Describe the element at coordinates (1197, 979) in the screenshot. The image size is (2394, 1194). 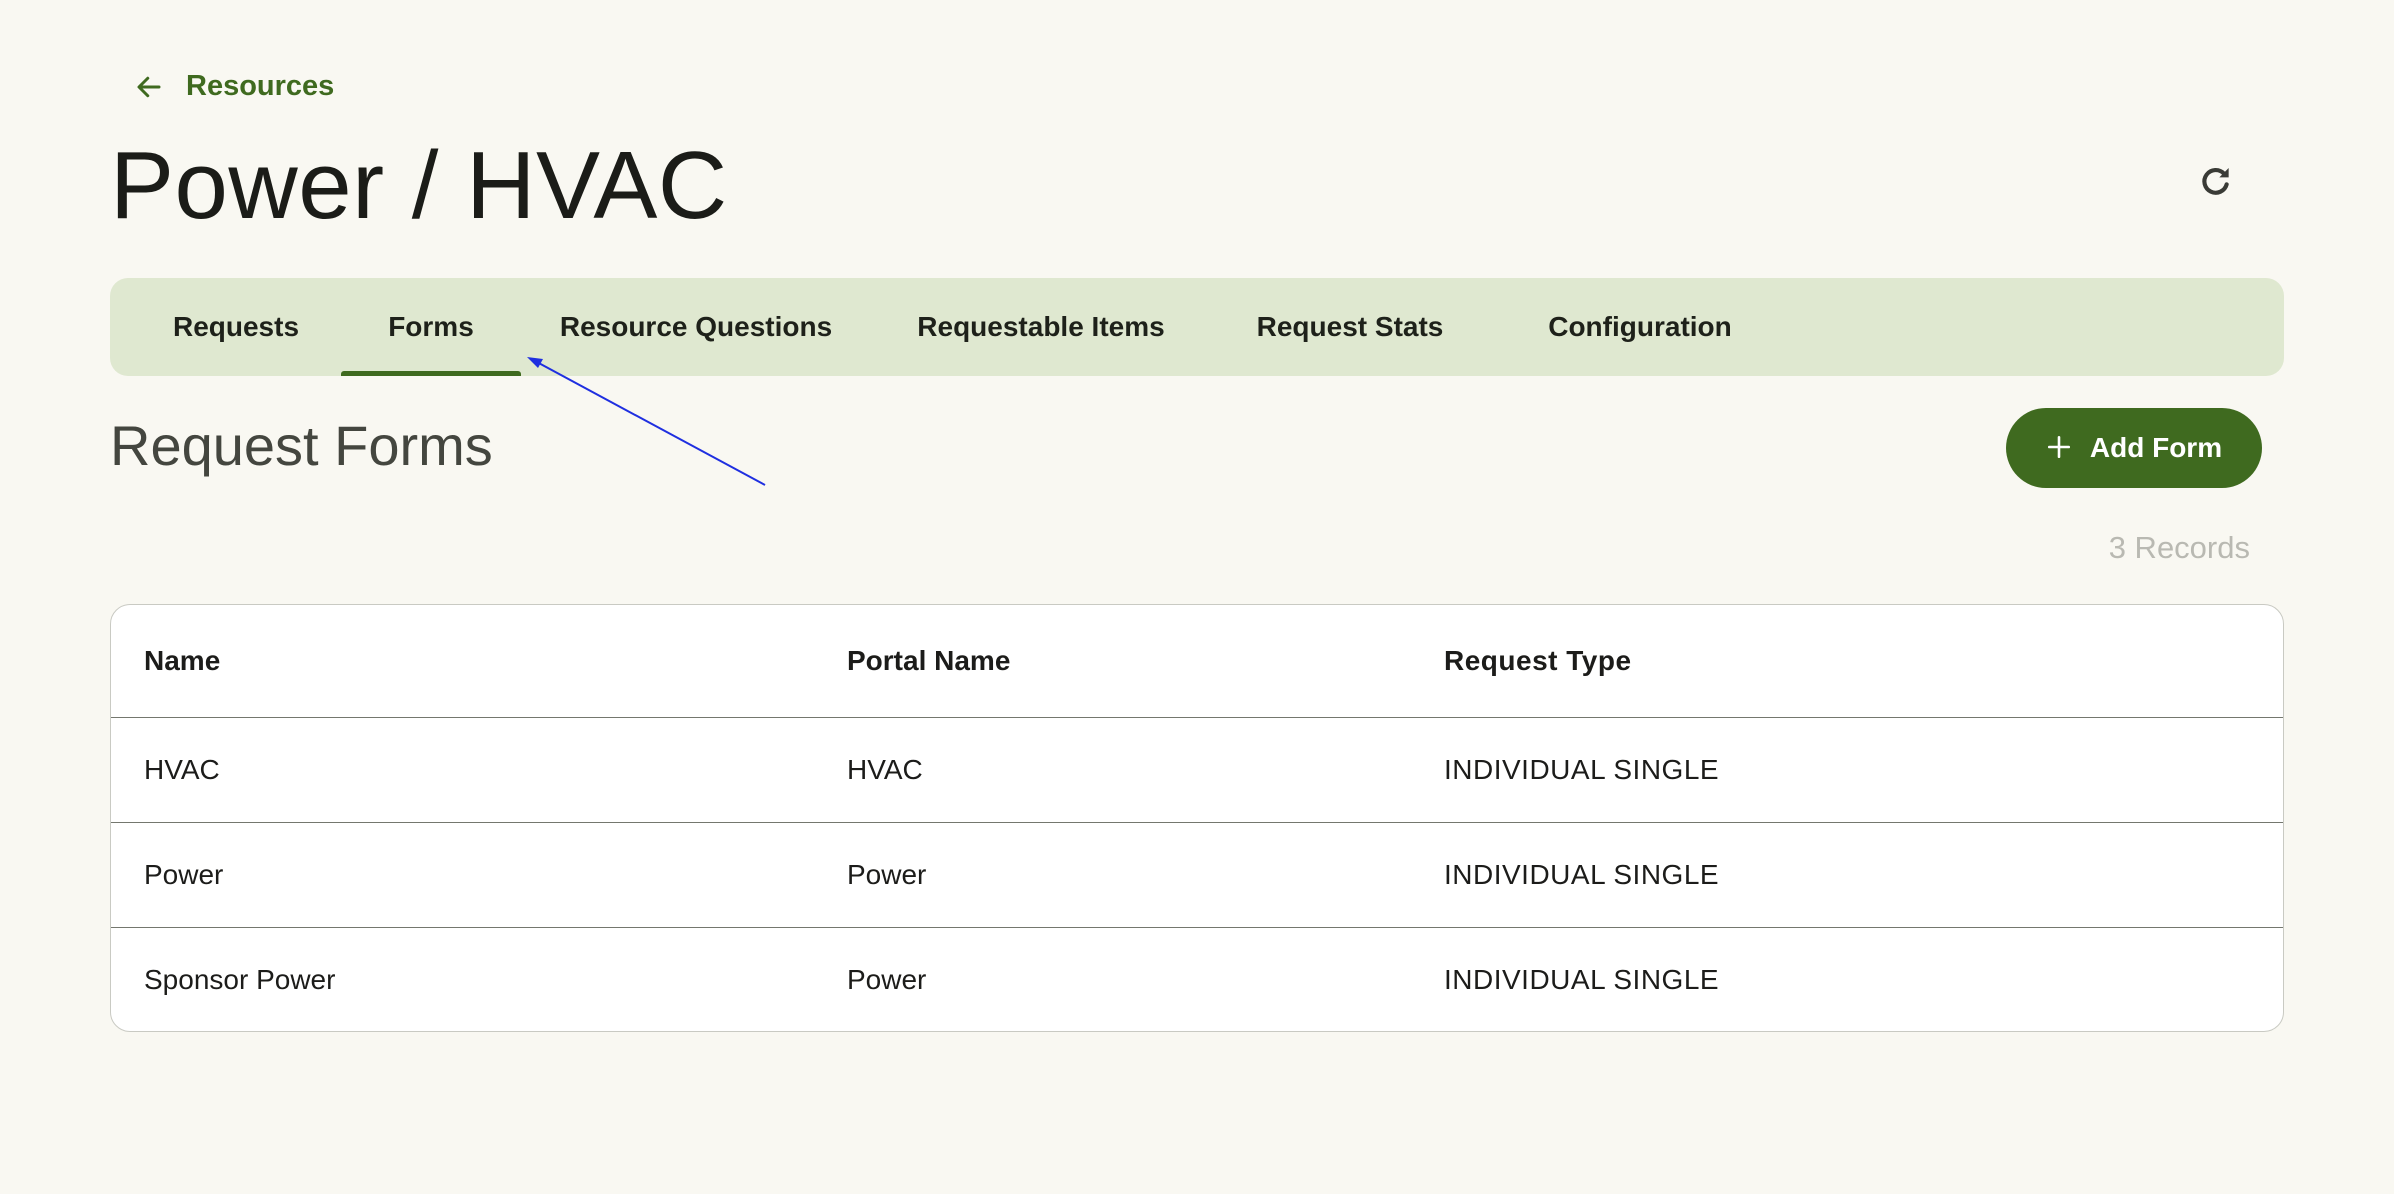
I see `table-row: Sponsor Power Power INDIVIDUAL SINGLE` at that location.